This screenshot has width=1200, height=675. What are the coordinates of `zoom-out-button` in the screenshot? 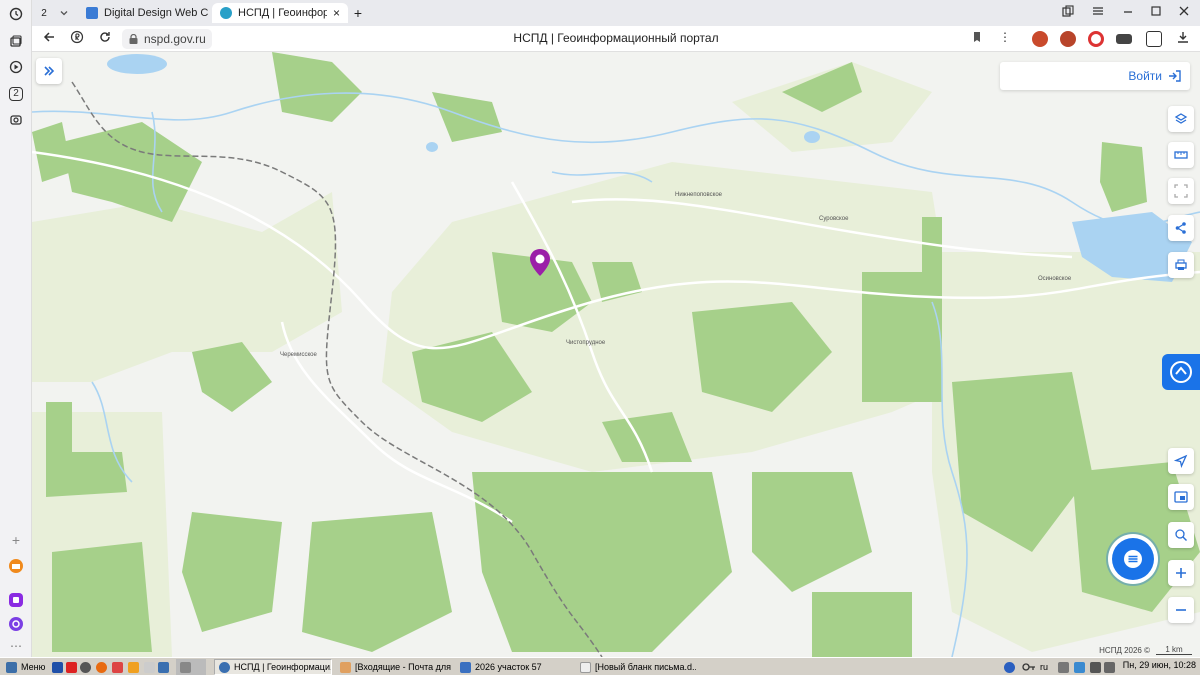 It's located at (1181, 610).